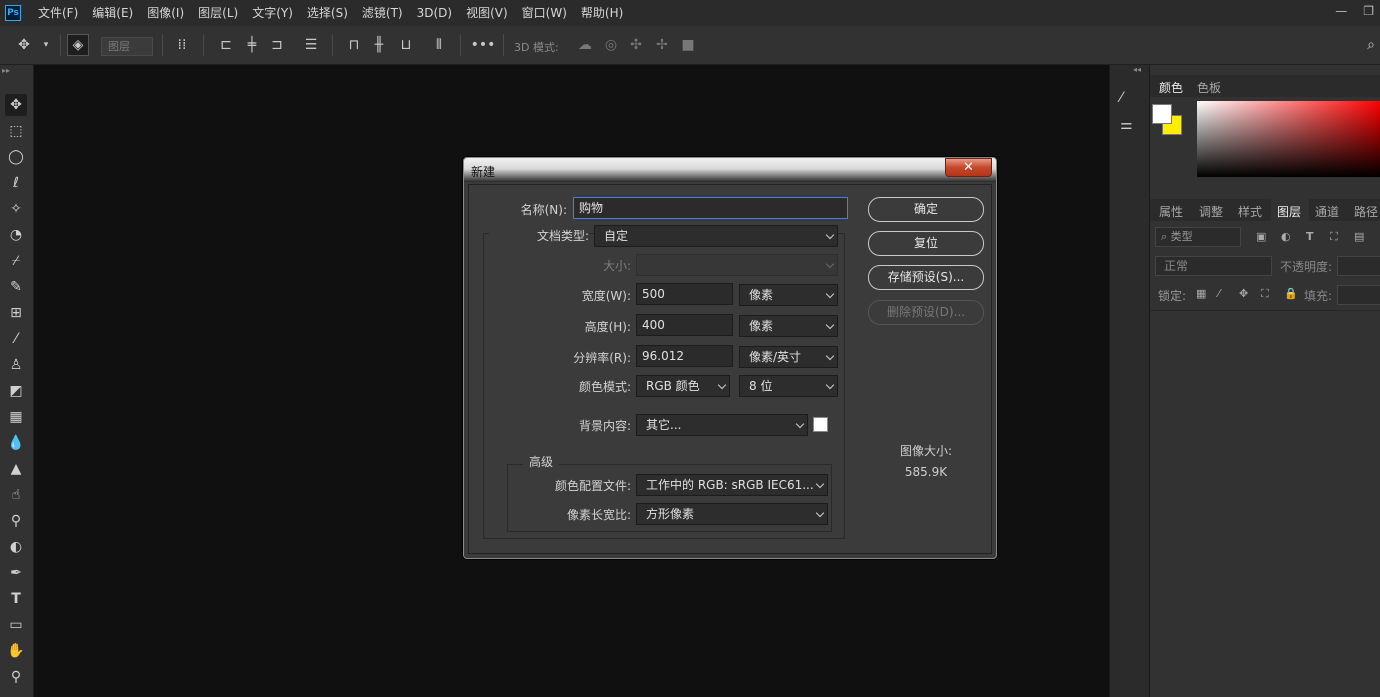 The image size is (1380, 697). I want to click on menu-window: 窗口(W), so click(544, 13).